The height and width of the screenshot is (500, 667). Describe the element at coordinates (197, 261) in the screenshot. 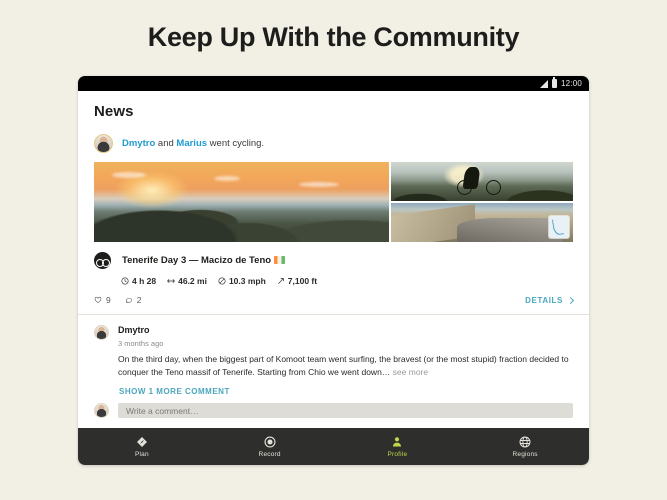

I see `tour-title-text: Tenerife Day 3 — Macizo de Teno` at that location.